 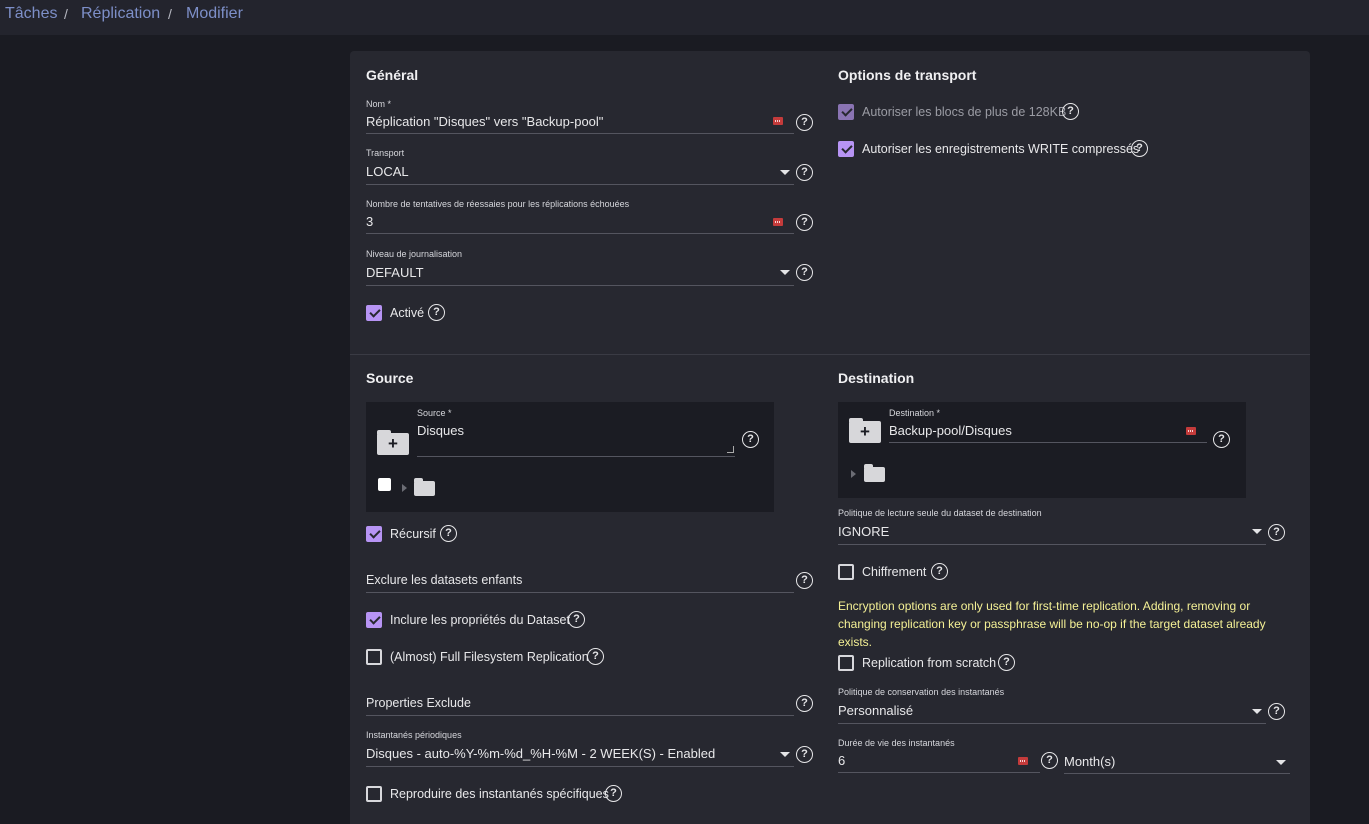 I want to click on lifetime-unit-select: Month(s), so click(x=1089, y=761).